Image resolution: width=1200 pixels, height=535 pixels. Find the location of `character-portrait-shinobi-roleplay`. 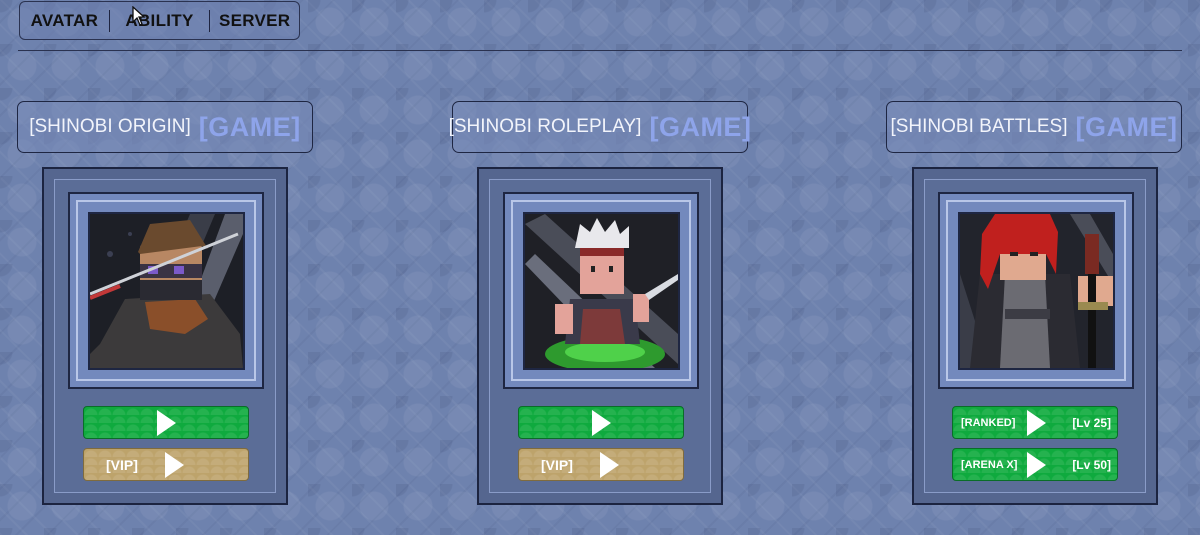

character-portrait-shinobi-roleplay is located at coordinates (601, 291).